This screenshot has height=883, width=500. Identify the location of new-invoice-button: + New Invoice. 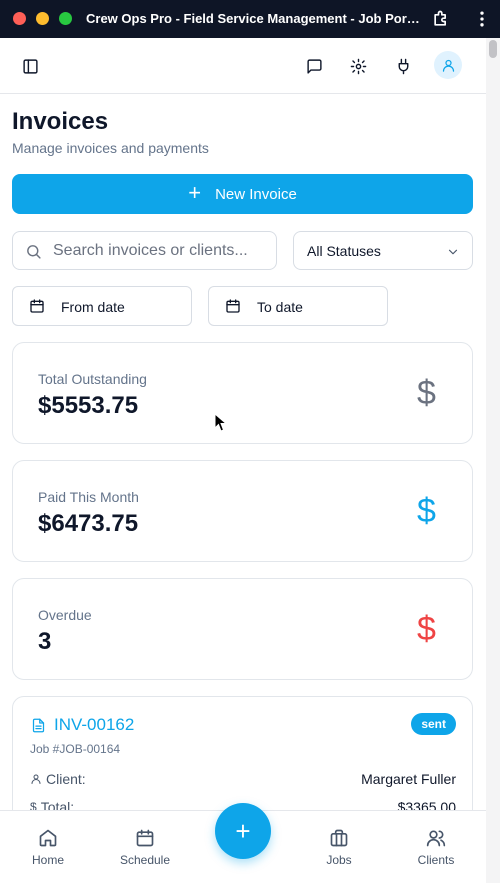
(242, 194).